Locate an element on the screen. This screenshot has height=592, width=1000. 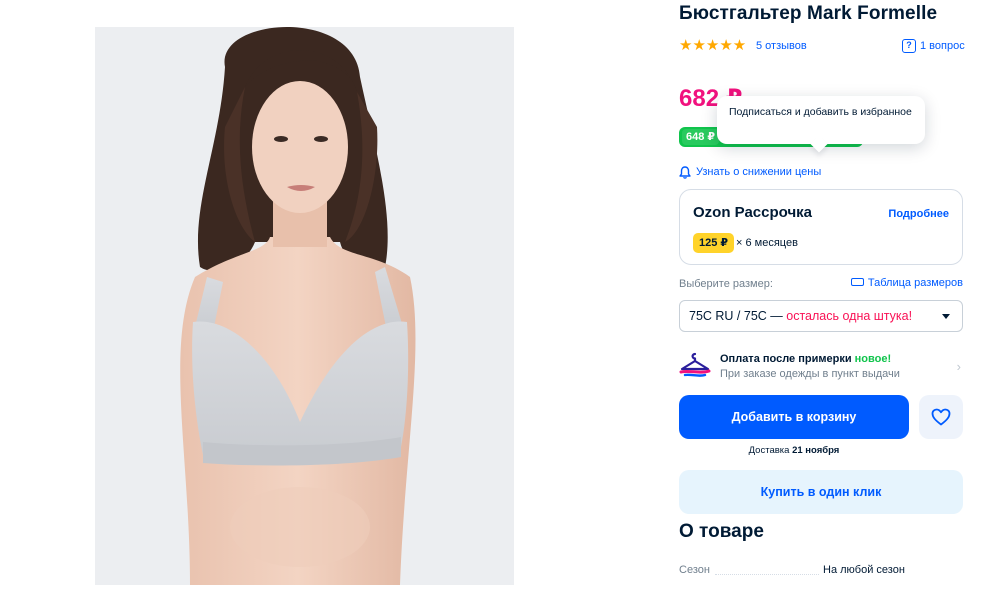
question-icon: ? is located at coordinates (909, 46).